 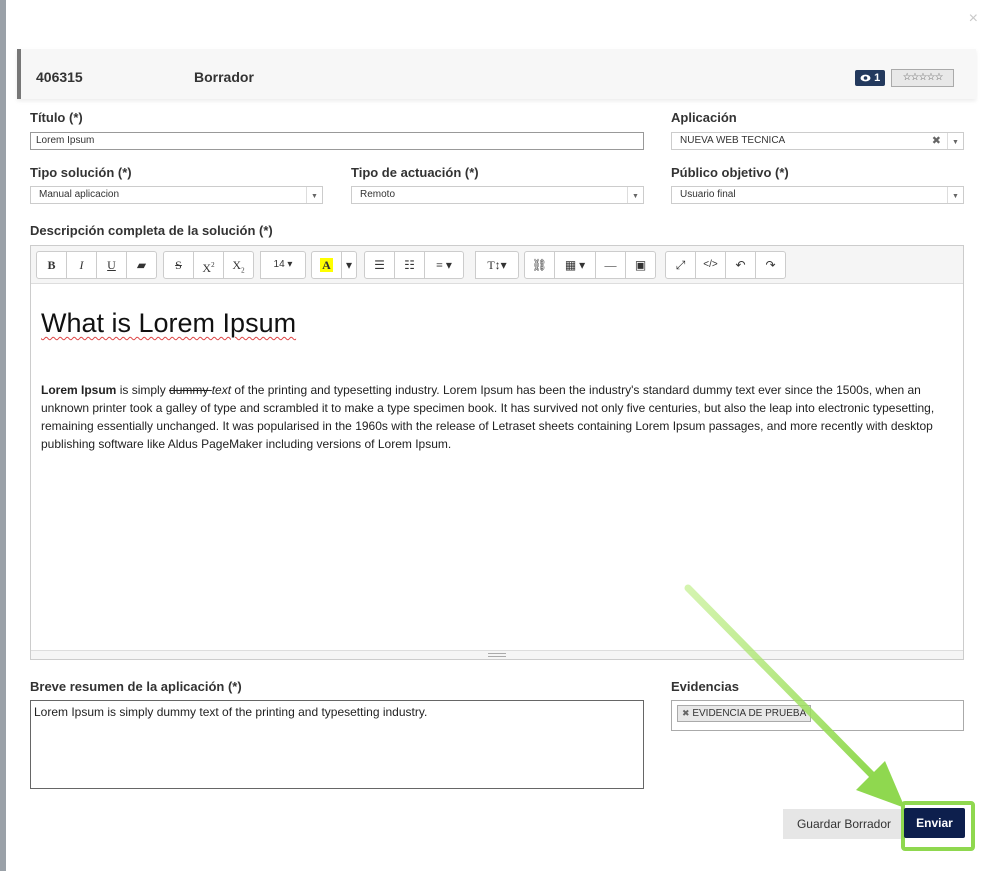 What do you see at coordinates (817, 715) in the screenshot?
I see `evidencias-field: ✖ EVIDENCIA DE PRUEBA` at bounding box center [817, 715].